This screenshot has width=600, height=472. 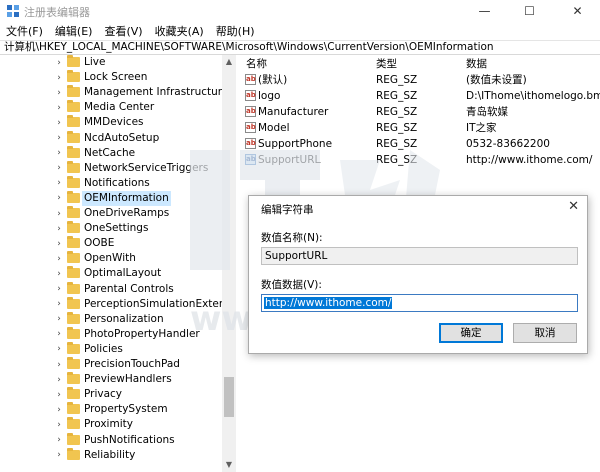 What do you see at coordinates (529, 11) in the screenshot?
I see `maximize-button: ☐` at bounding box center [529, 11].